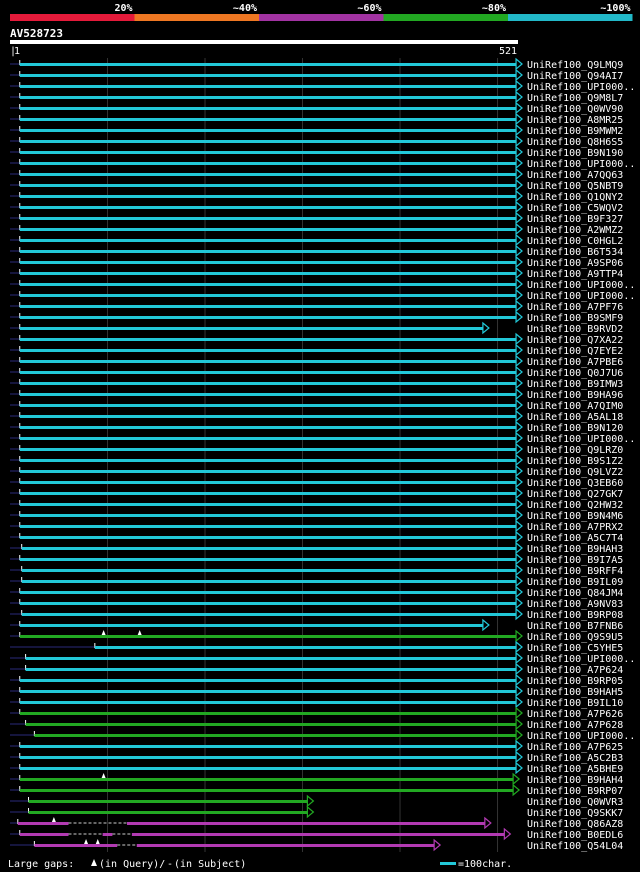  I want to click on hit-row: UniRef100_B9MWM2, so click(316, 130).